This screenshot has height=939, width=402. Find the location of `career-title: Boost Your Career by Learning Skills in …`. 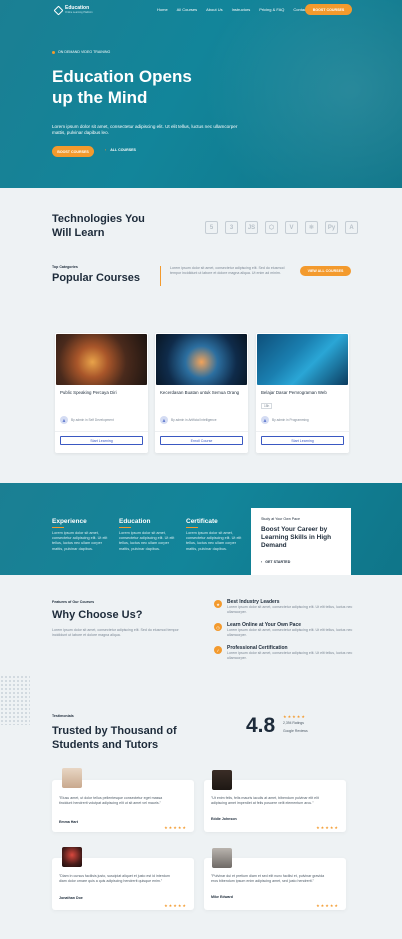

career-title: Boost Your Career by Learning Skills in … is located at coordinates (296, 537).